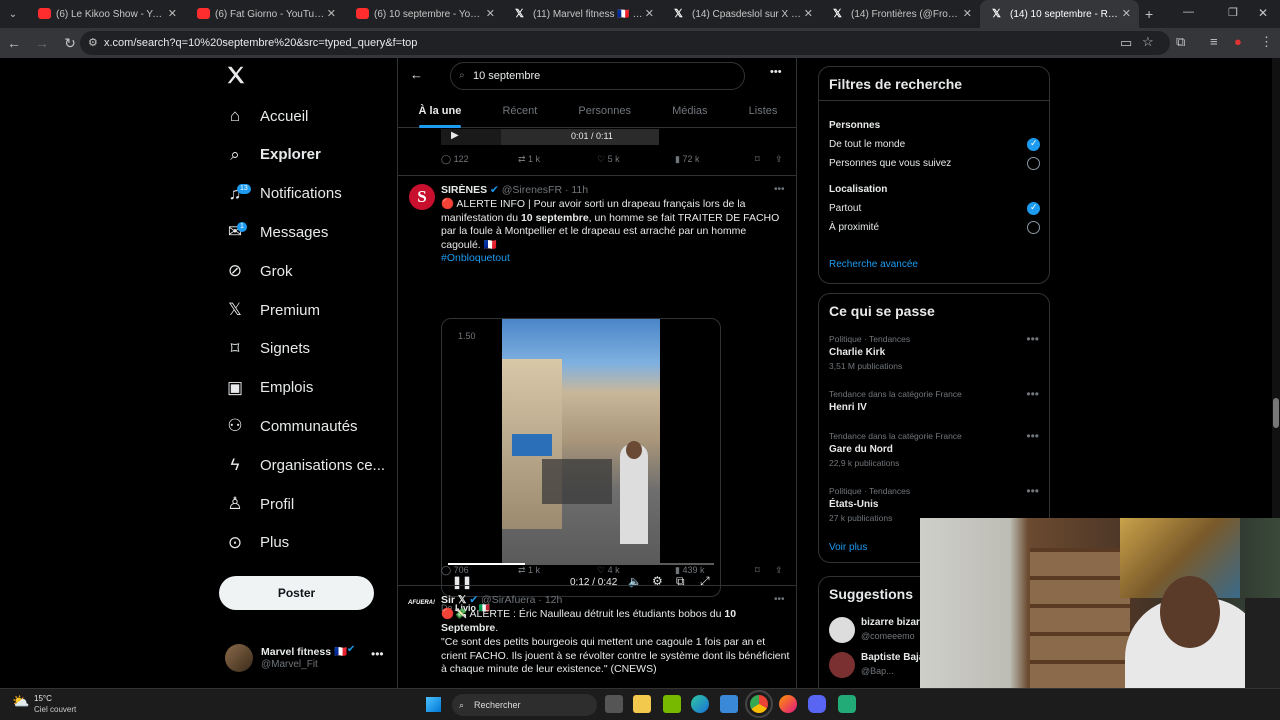 The width and height of the screenshot is (1280, 720). Describe the element at coordinates (264, 14) in the screenshot. I see `browser-tab: (6) Fat Giorno - YouTube ✕` at that location.